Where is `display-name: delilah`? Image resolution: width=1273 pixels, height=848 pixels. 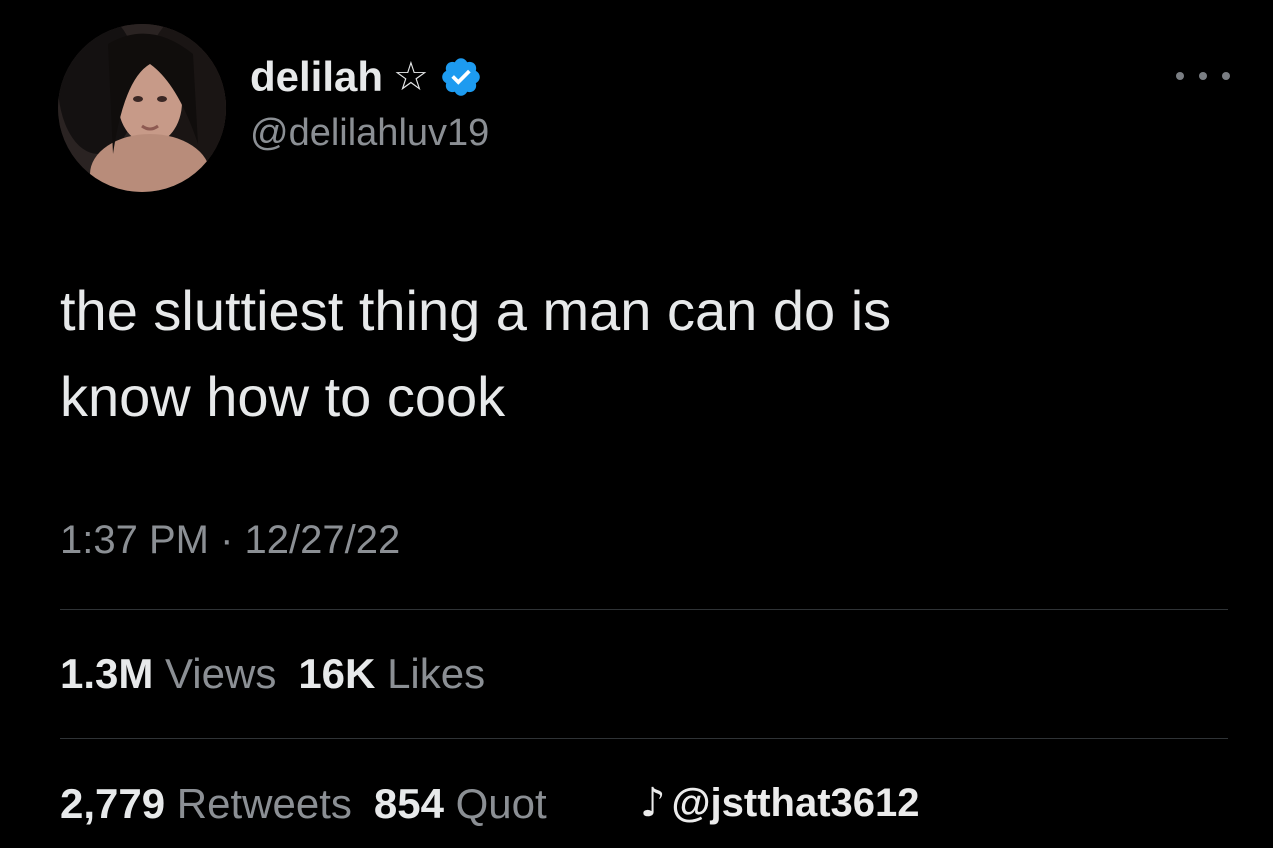 display-name: delilah is located at coordinates (316, 77).